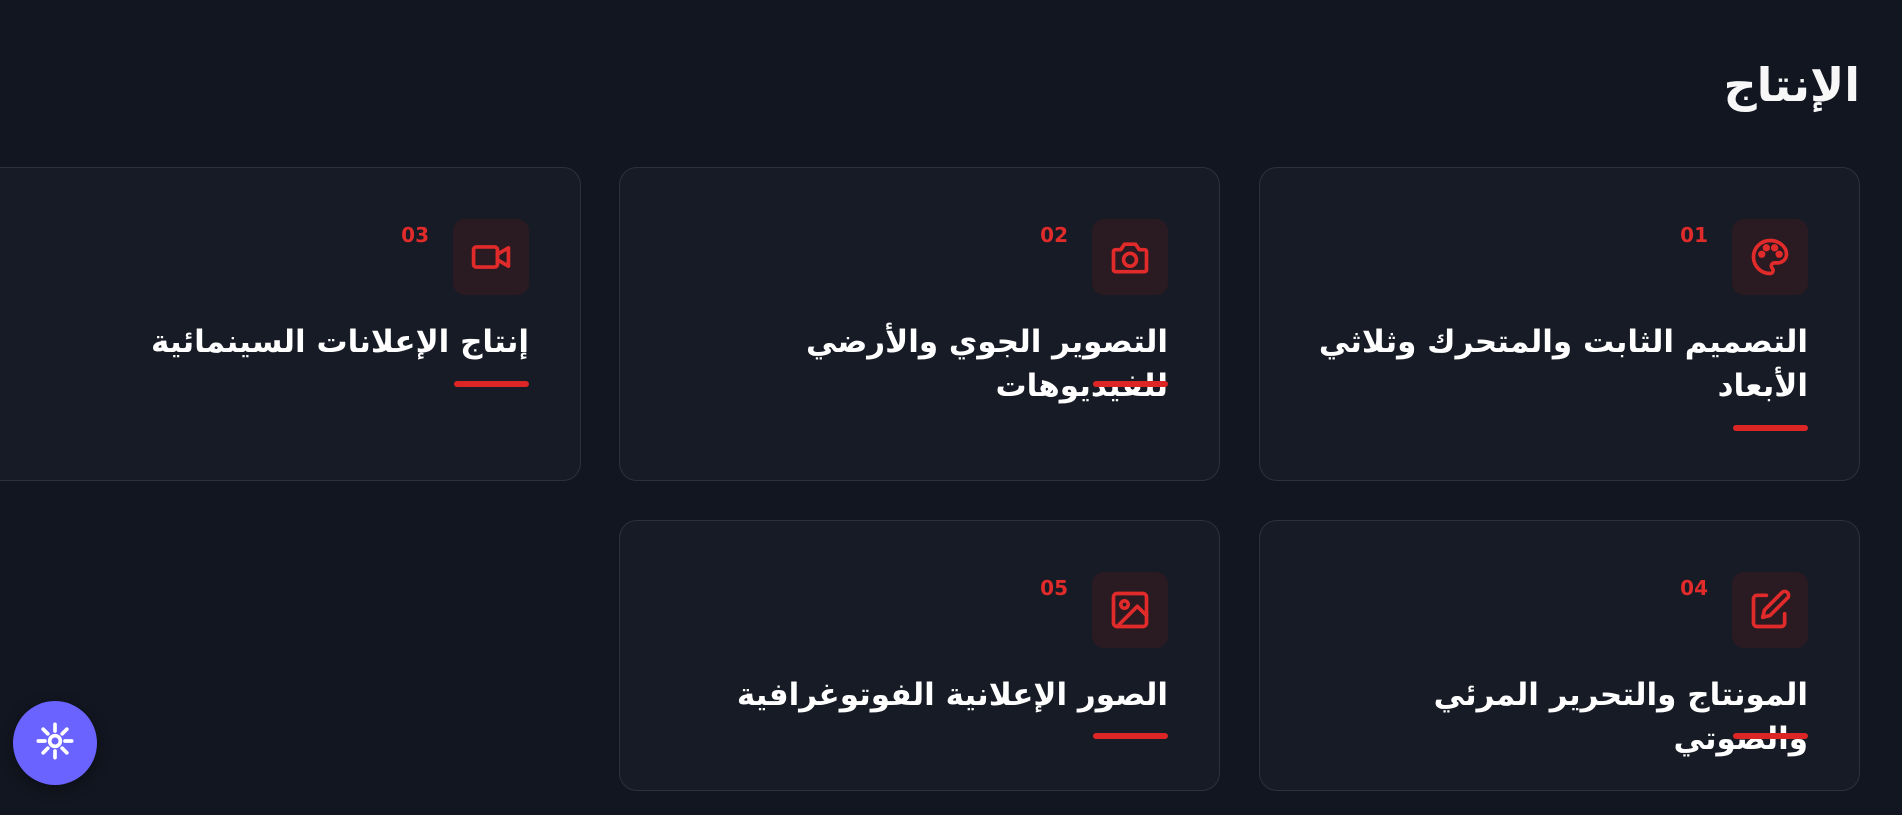 This screenshot has height=815, width=1902. Describe the element at coordinates (1770, 610) in the screenshot. I see `edit-icon` at that location.